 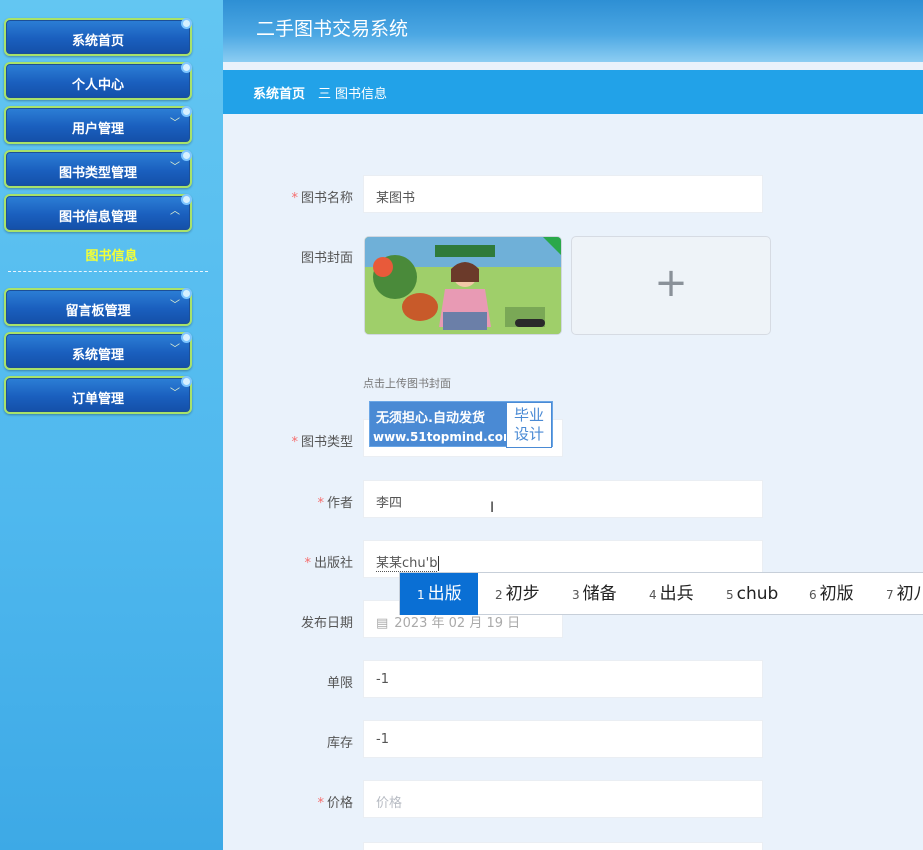 I want to click on watermark-box: 毕业设计, so click(x=529, y=425).